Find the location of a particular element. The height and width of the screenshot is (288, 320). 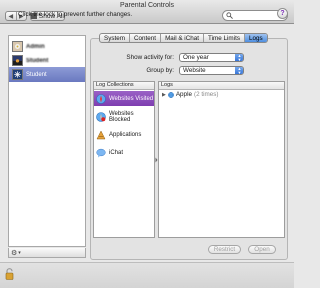

log-row-apple: ▶ Apple (2 times) is located at coordinates (190, 94).